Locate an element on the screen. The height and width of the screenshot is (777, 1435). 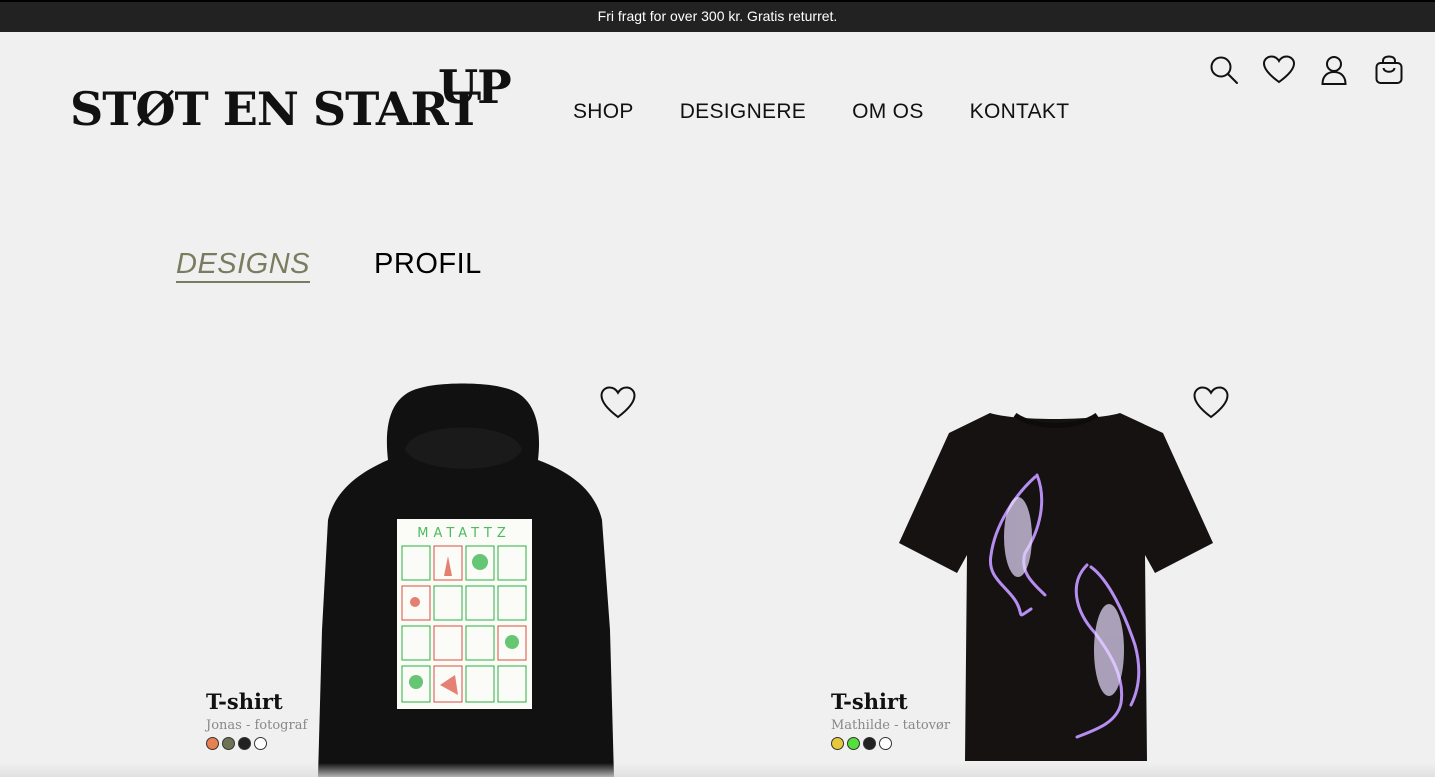
product-designer: Mathilde - tatovør is located at coordinates (891, 725).